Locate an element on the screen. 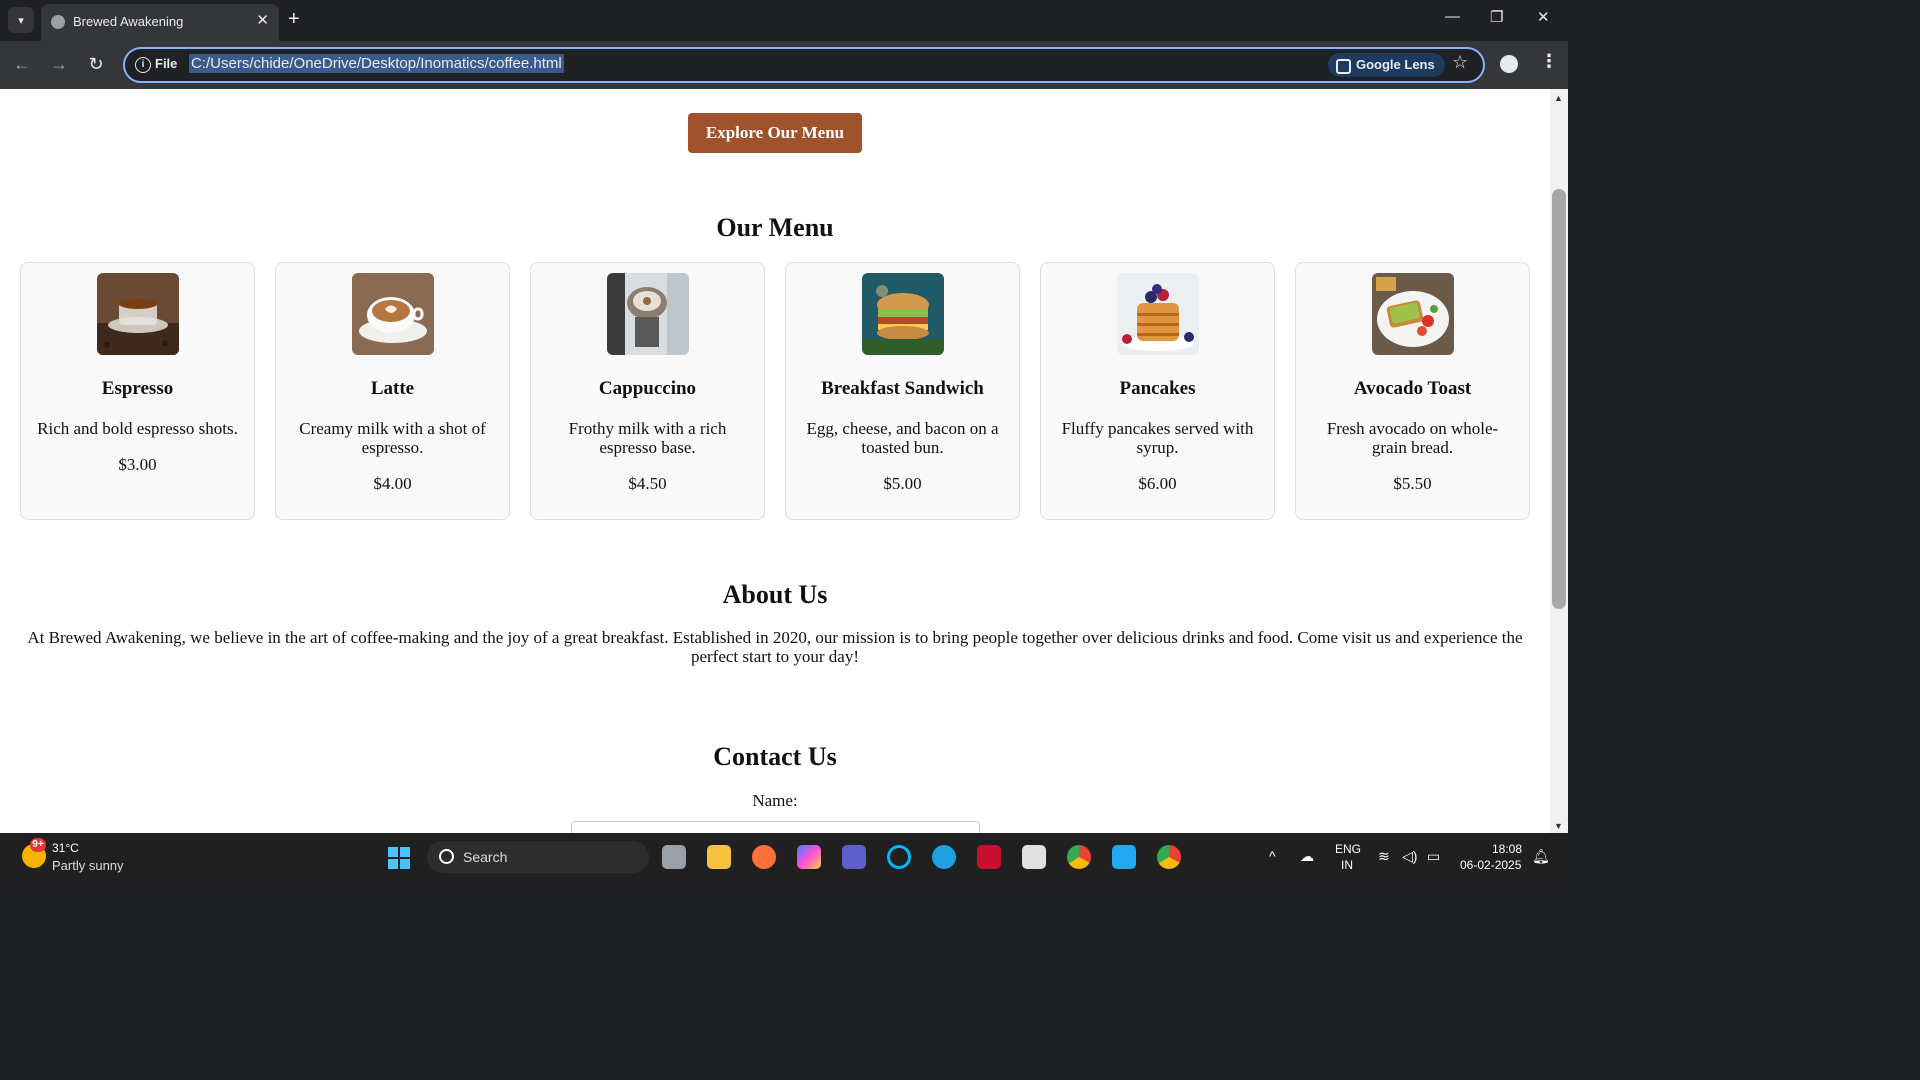 The width and height of the screenshot is (1920, 1080). card-title: Breakfast Sandwich is located at coordinates (902, 388).